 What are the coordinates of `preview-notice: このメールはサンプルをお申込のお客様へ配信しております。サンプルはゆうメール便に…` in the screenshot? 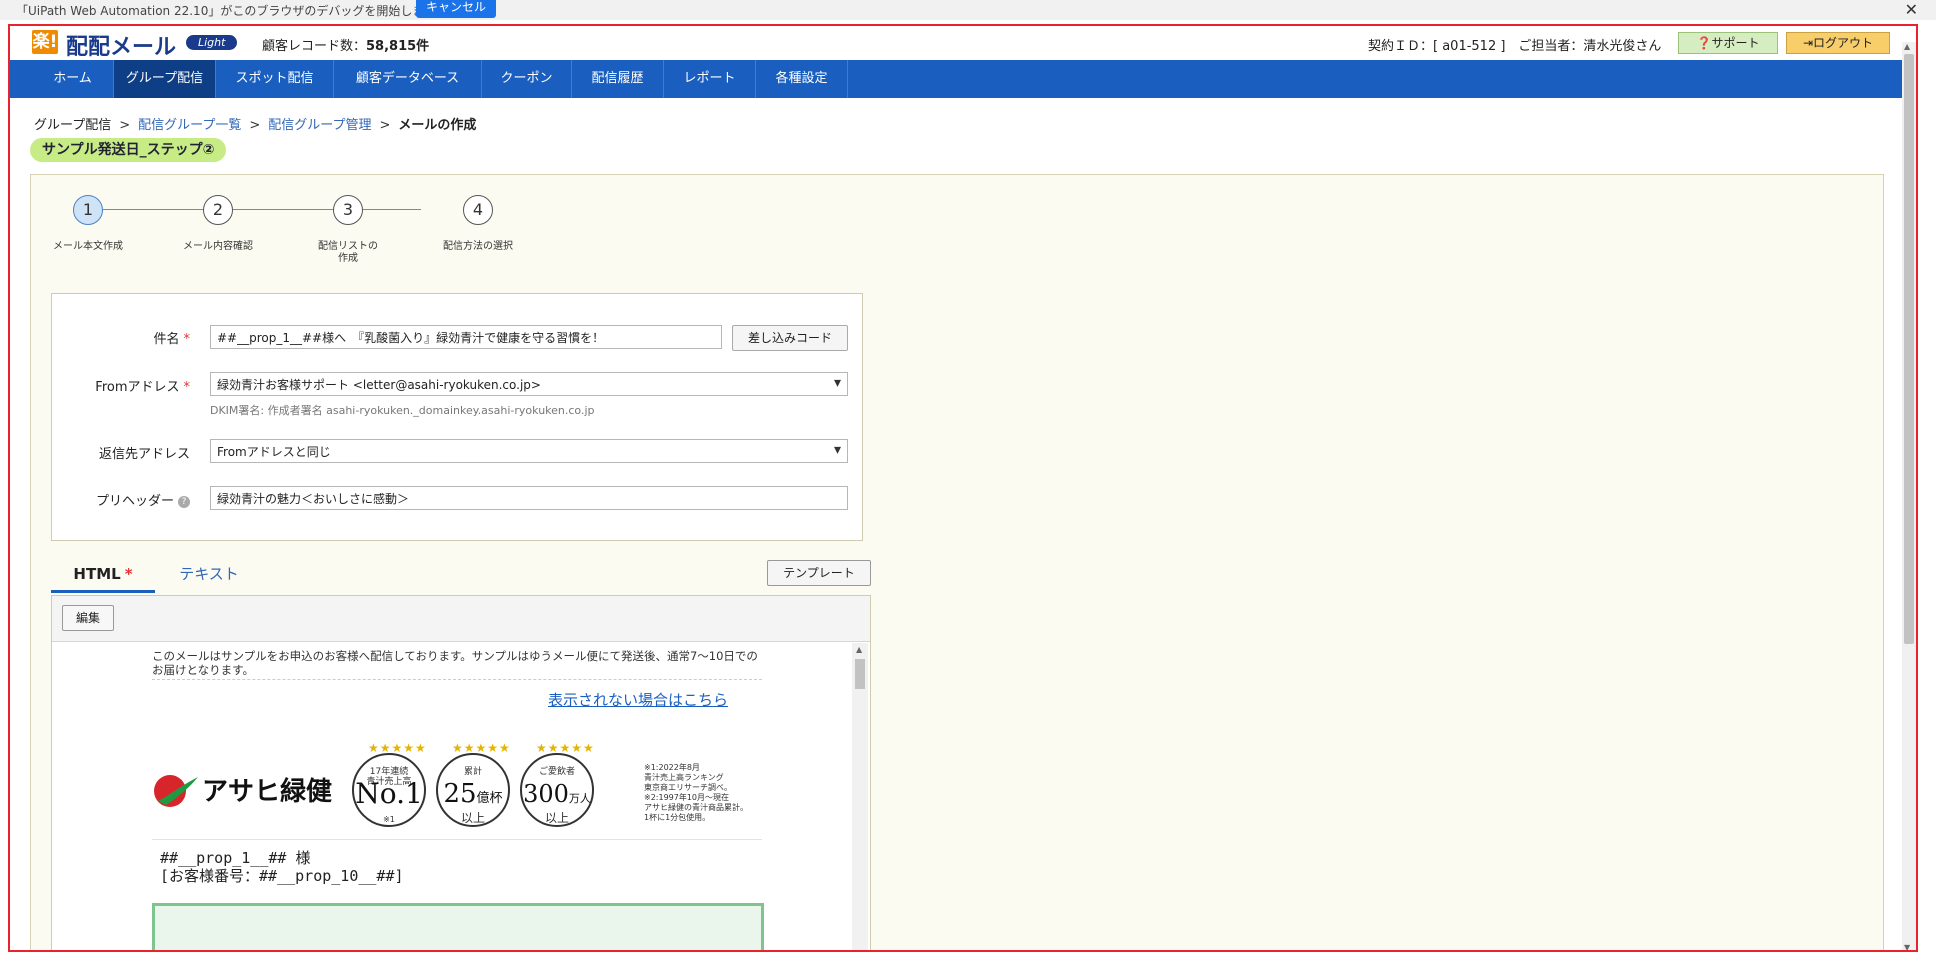 It's located at (455, 663).